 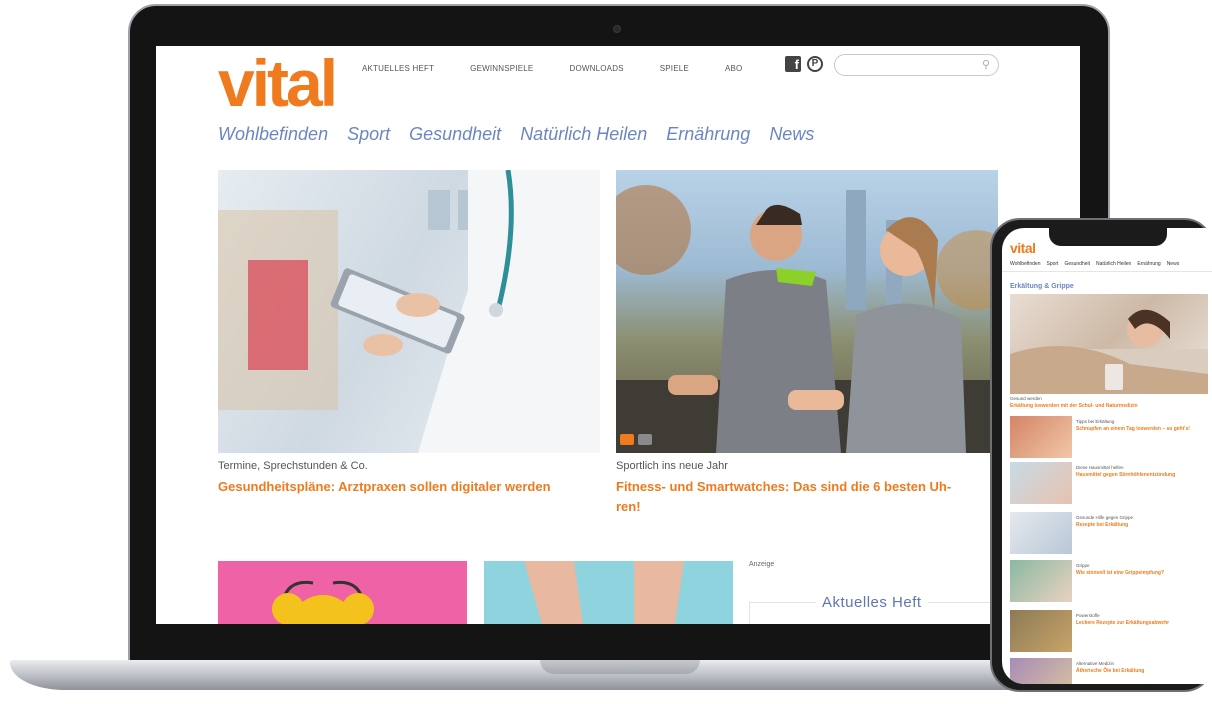 I want to click on phone-list-kicker: Alternative Medizin, so click(x=1095, y=663).